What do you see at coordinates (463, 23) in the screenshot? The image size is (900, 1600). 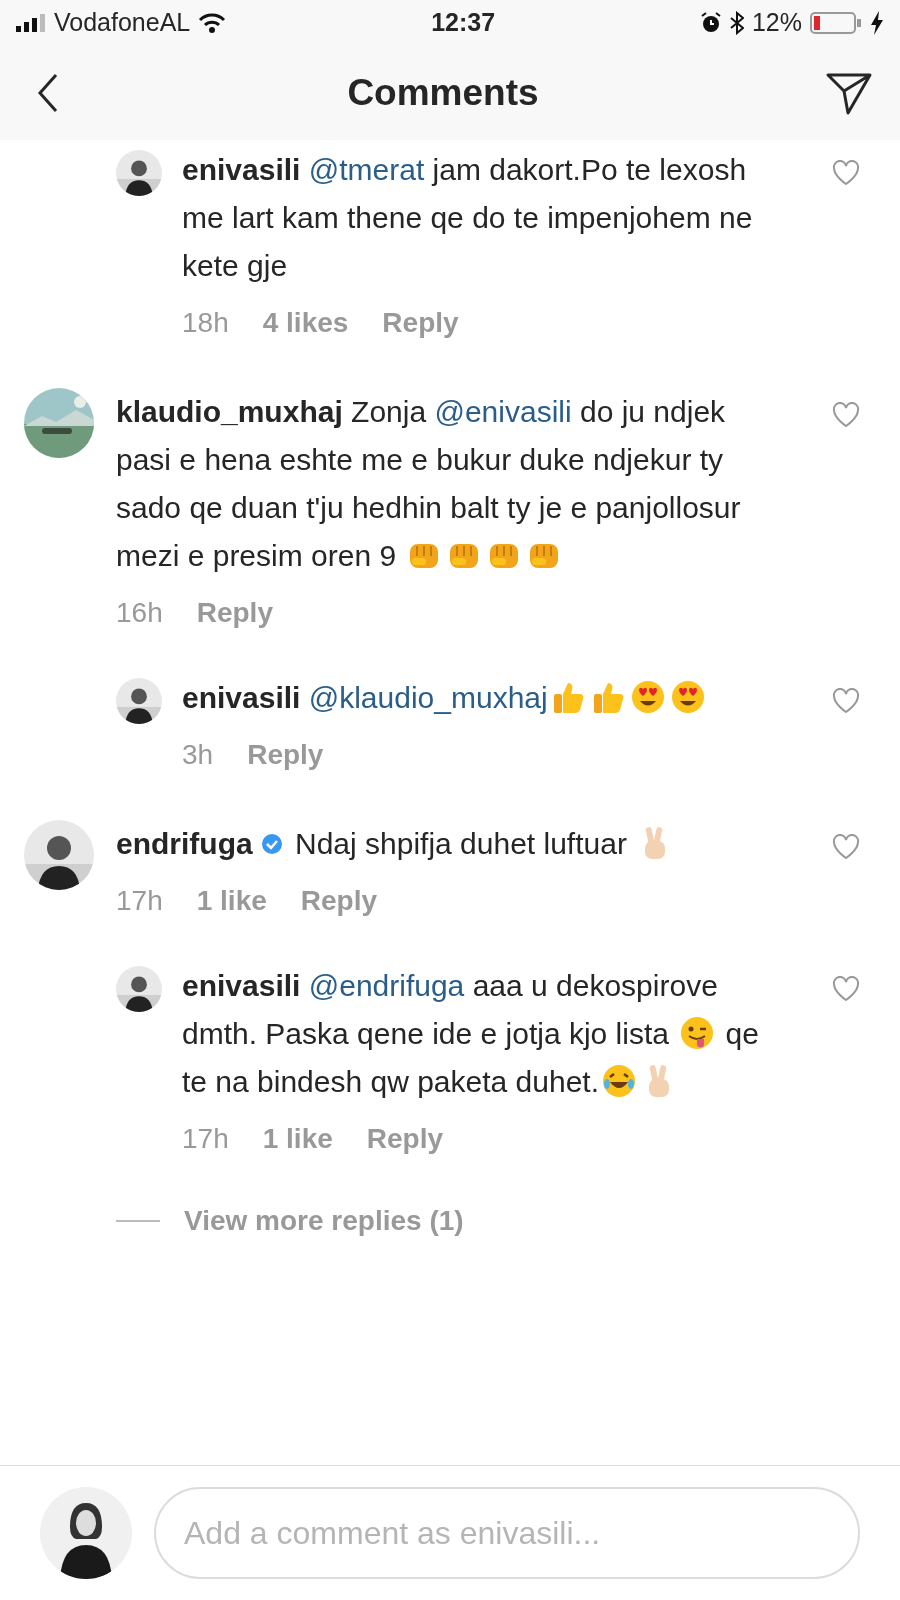 I see `status-time: 12:37` at bounding box center [463, 23].